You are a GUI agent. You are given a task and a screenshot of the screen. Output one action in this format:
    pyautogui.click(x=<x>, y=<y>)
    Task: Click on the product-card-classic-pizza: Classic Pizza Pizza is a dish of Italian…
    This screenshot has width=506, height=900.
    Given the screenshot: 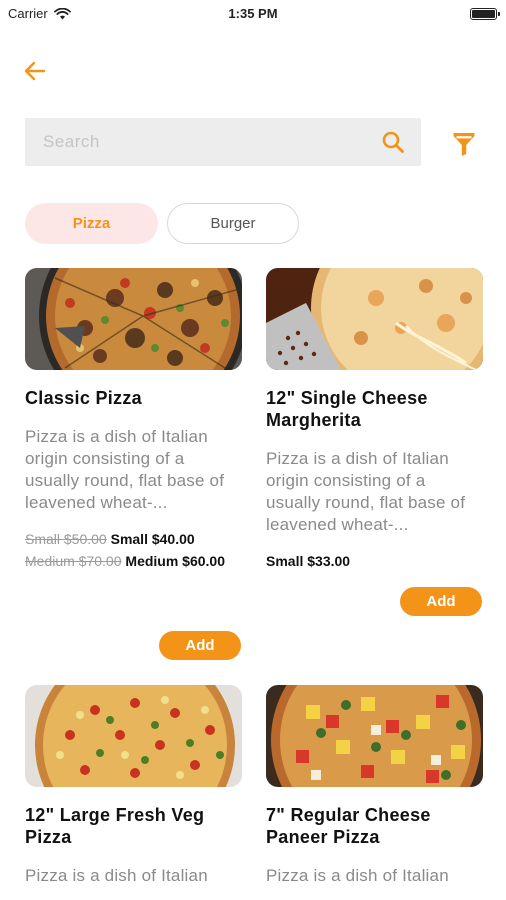 What is the action you would take?
    pyautogui.click(x=133, y=420)
    